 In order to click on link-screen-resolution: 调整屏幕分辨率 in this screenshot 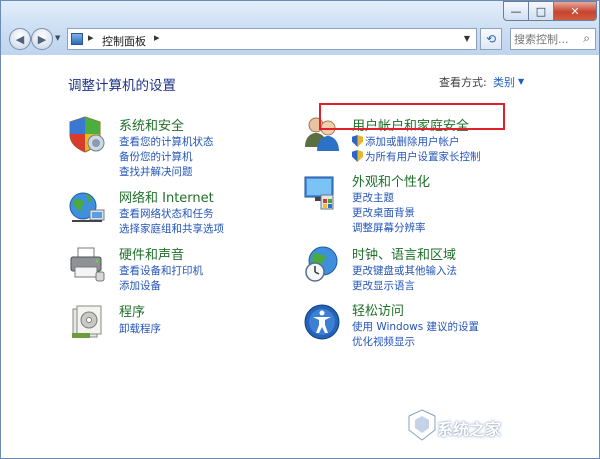, I will do `click(389, 227)`.